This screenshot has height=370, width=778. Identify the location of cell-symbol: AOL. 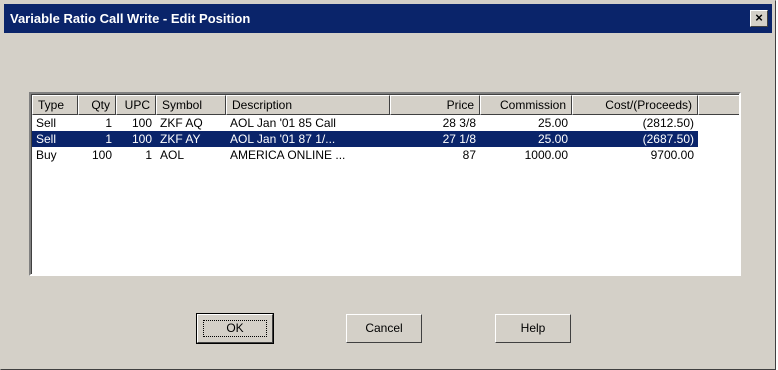
(172, 155).